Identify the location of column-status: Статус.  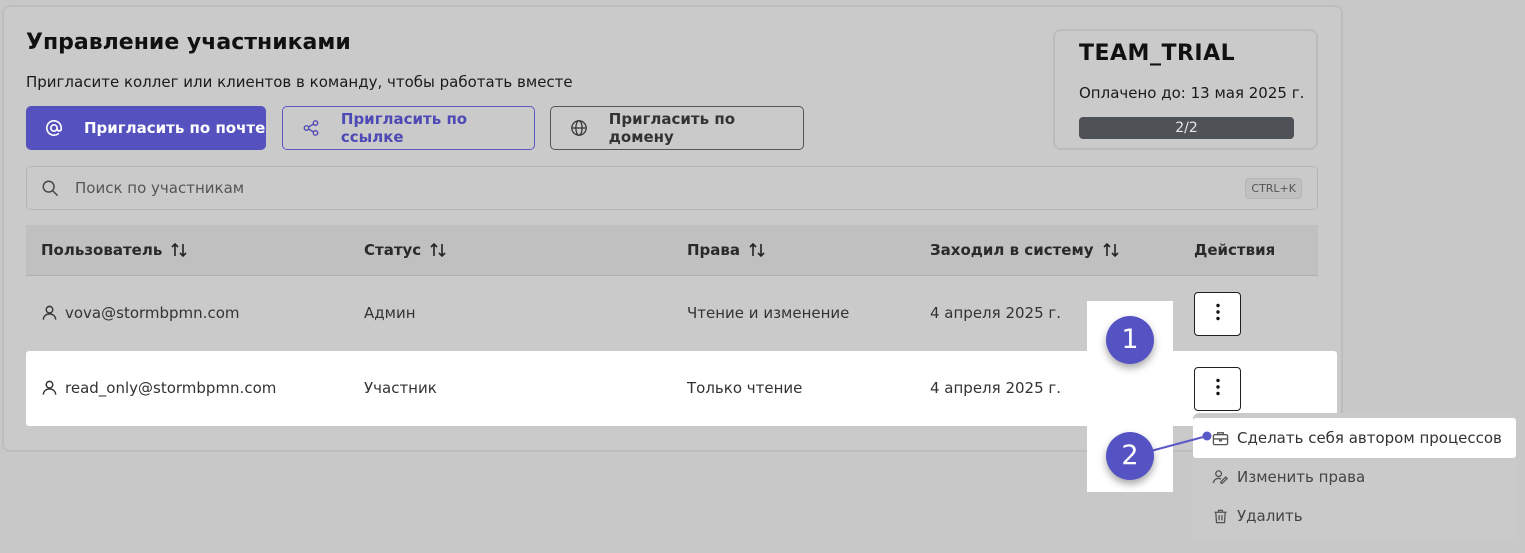
(405, 250).